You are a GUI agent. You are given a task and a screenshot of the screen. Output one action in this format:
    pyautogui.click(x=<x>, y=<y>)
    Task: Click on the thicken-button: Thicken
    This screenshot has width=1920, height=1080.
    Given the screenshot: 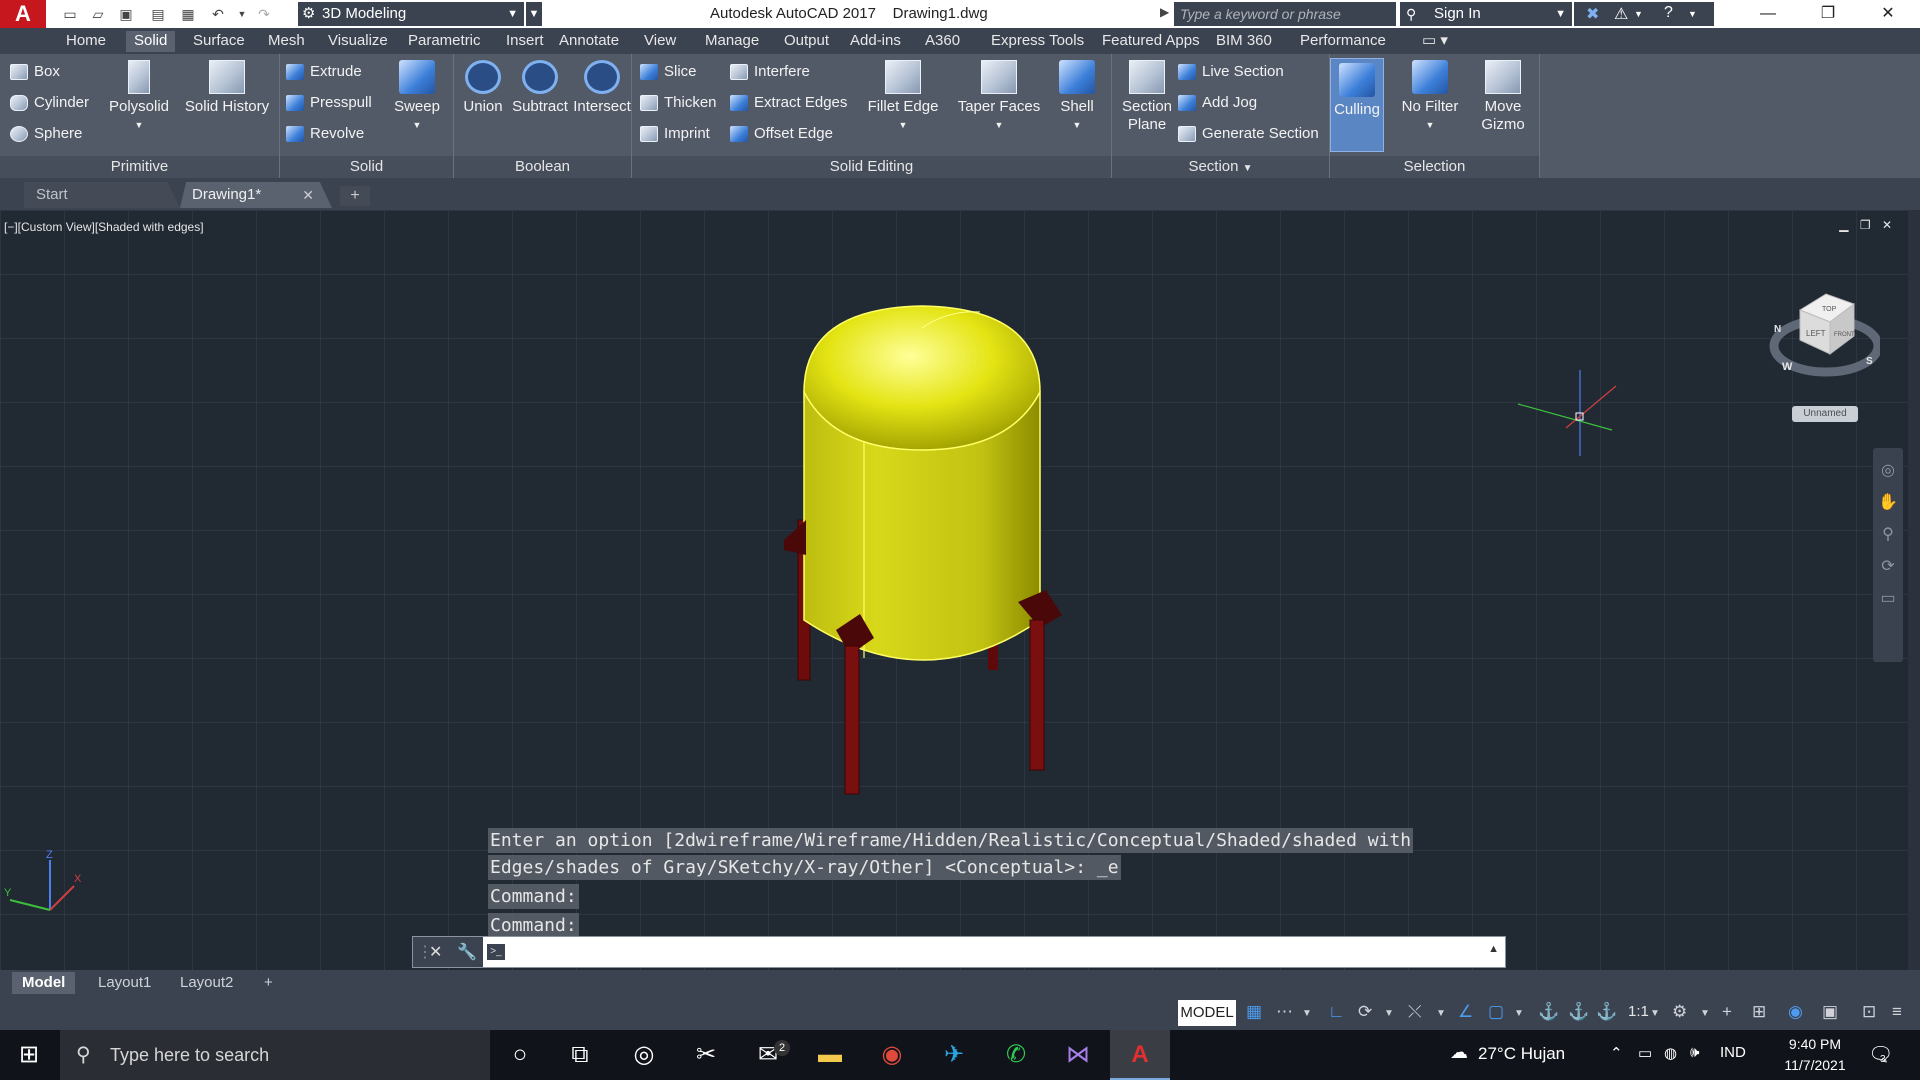 What is the action you would take?
    pyautogui.click(x=677, y=103)
    